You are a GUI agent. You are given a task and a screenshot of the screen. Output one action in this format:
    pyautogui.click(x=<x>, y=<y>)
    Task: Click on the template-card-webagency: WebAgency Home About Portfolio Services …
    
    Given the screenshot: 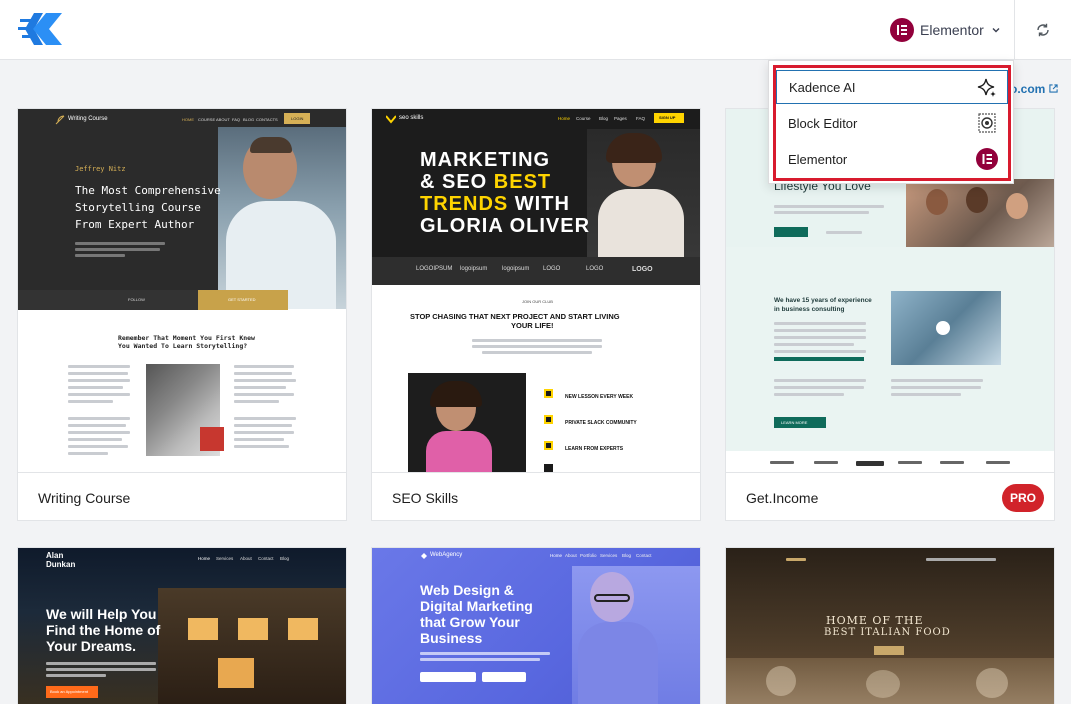 What is the action you would take?
    pyautogui.click(x=536, y=625)
    